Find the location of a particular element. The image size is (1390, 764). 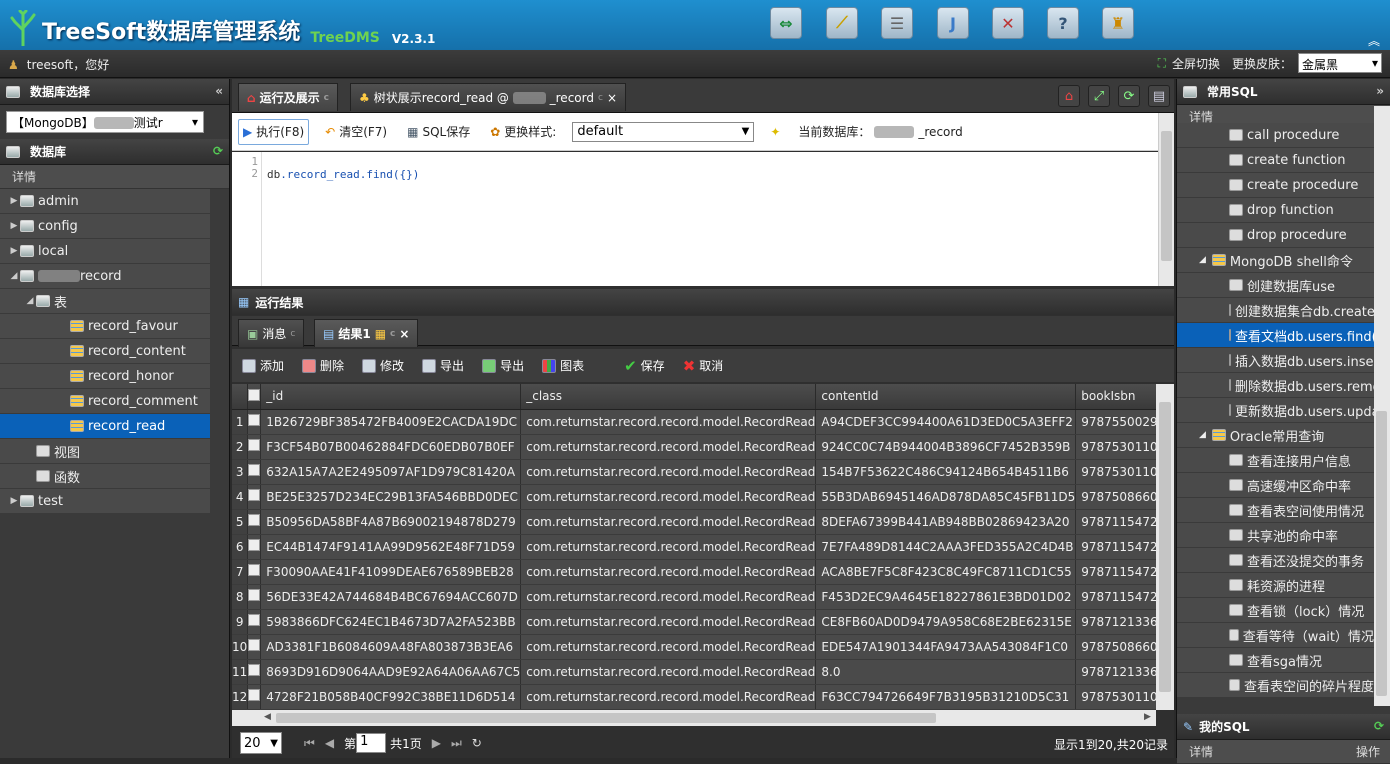

table-cell: AD3381F1B6084609A48FA803873B3EA6 is located at coordinates (391, 647).